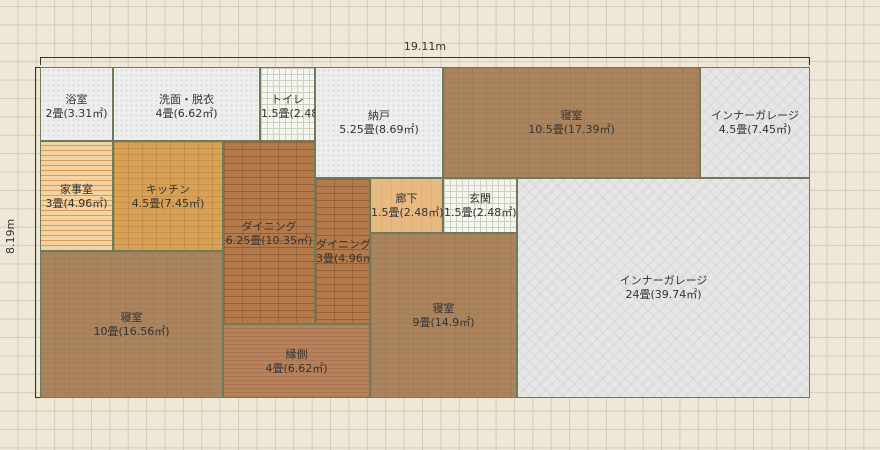 This screenshot has width=880, height=450. I want to click on room-name: キッチン, so click(168, 189).